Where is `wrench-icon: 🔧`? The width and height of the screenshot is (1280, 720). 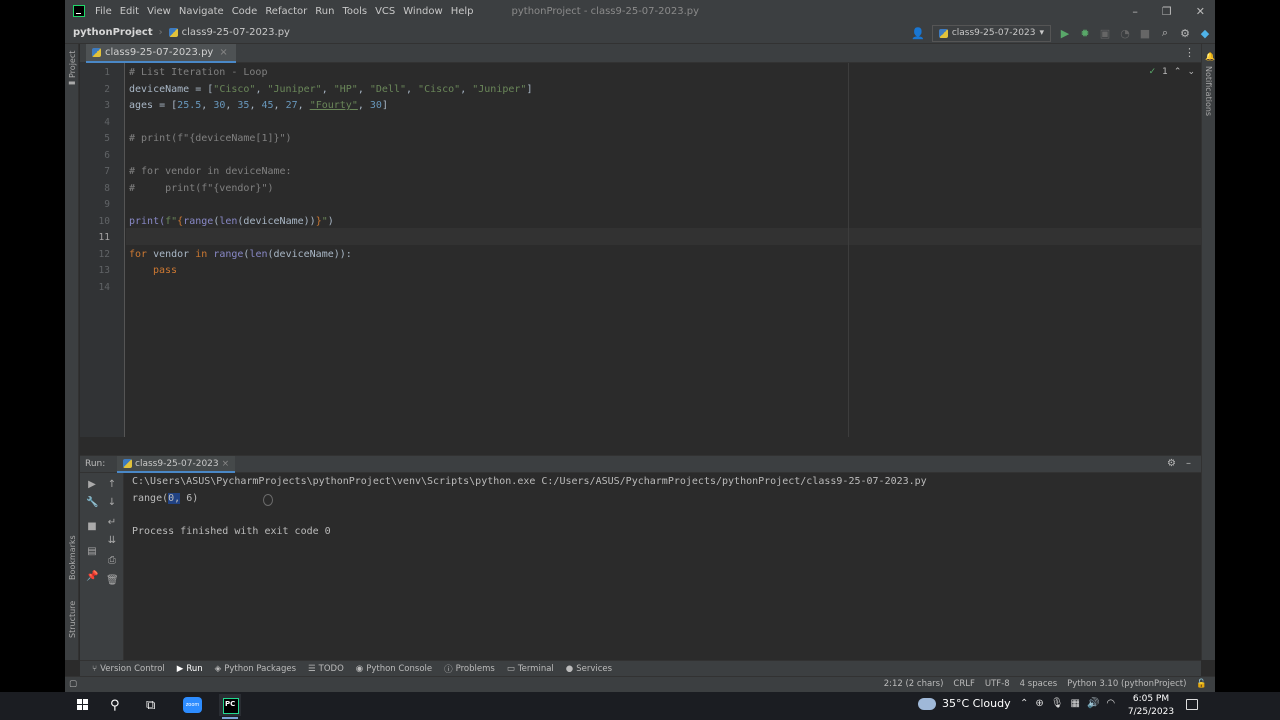
wrench-icon: 🔧 is located at coordinates (92, 502).